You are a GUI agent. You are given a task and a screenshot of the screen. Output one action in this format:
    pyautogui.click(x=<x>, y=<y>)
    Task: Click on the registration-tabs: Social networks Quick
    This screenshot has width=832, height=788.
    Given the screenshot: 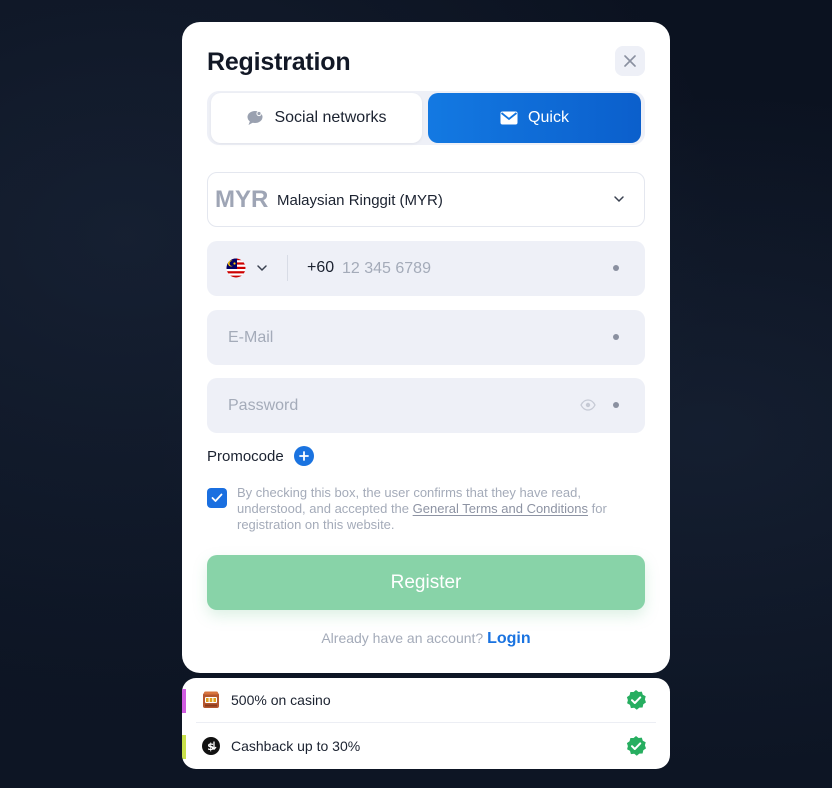 What is the action you would take?
    pyautogui.click(x=426, y=118)
    